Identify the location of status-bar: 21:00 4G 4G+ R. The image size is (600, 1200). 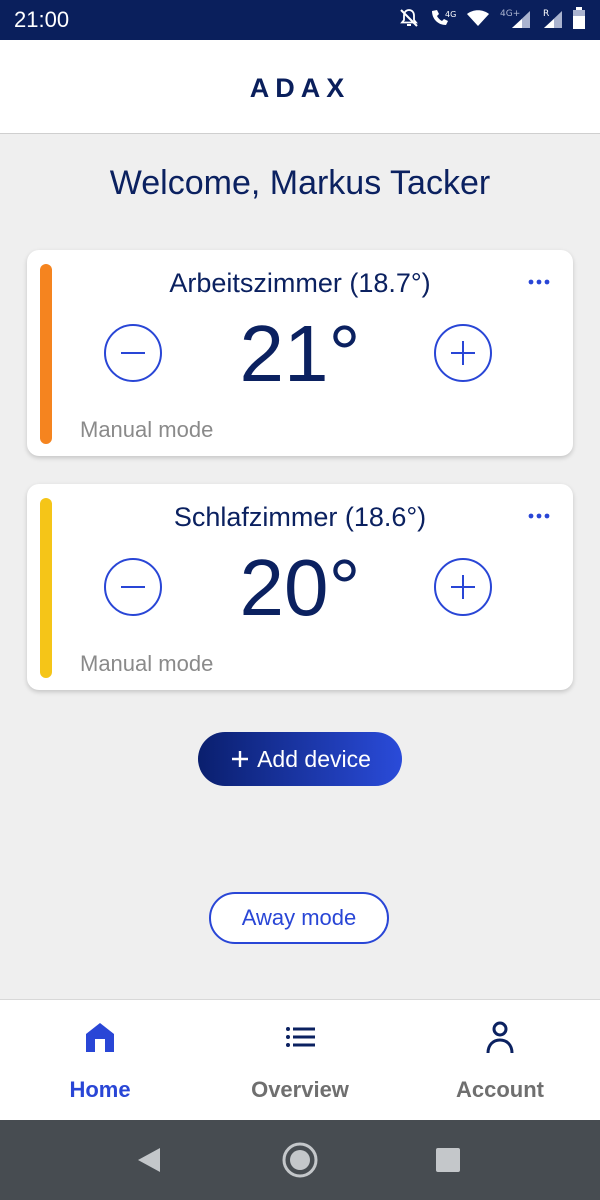
(300, 20).